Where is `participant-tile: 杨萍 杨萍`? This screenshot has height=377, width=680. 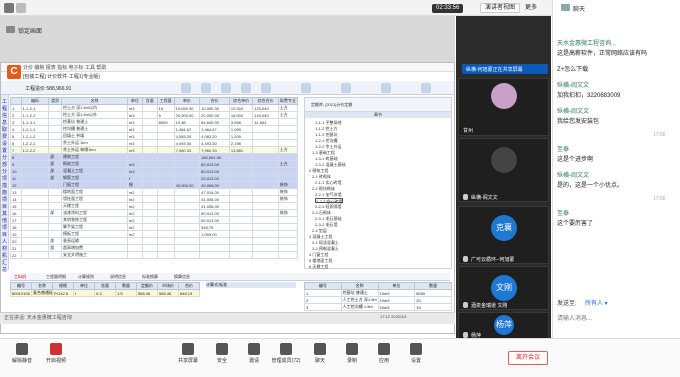 participant-tile: 杨萍 杨萍 is located at coordinates (503, 326).